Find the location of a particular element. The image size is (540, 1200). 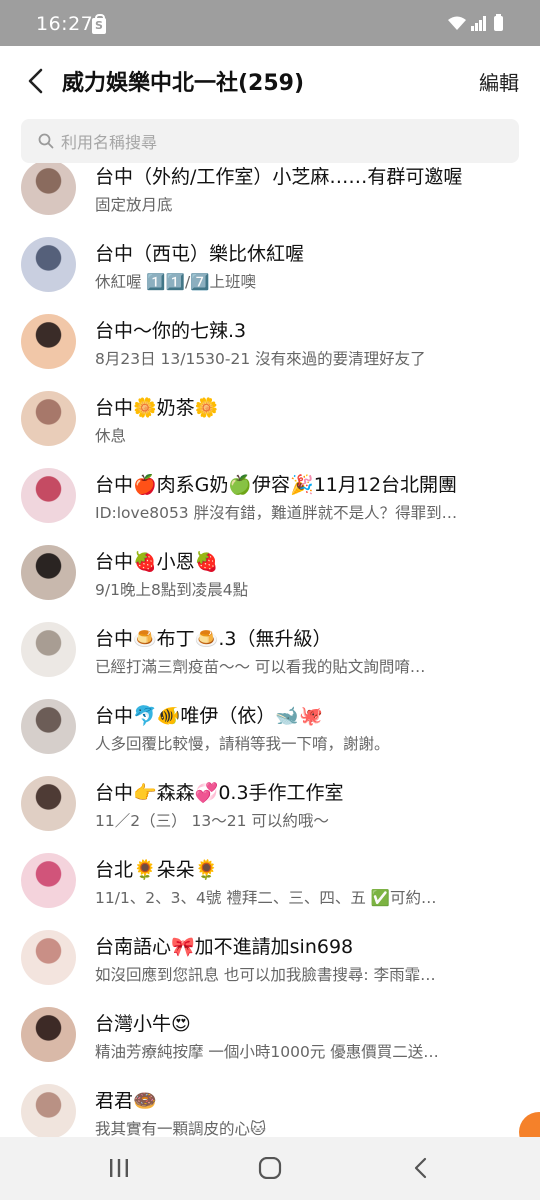

contact-name: 君君🍩 is located at coordinates (126, 1101).